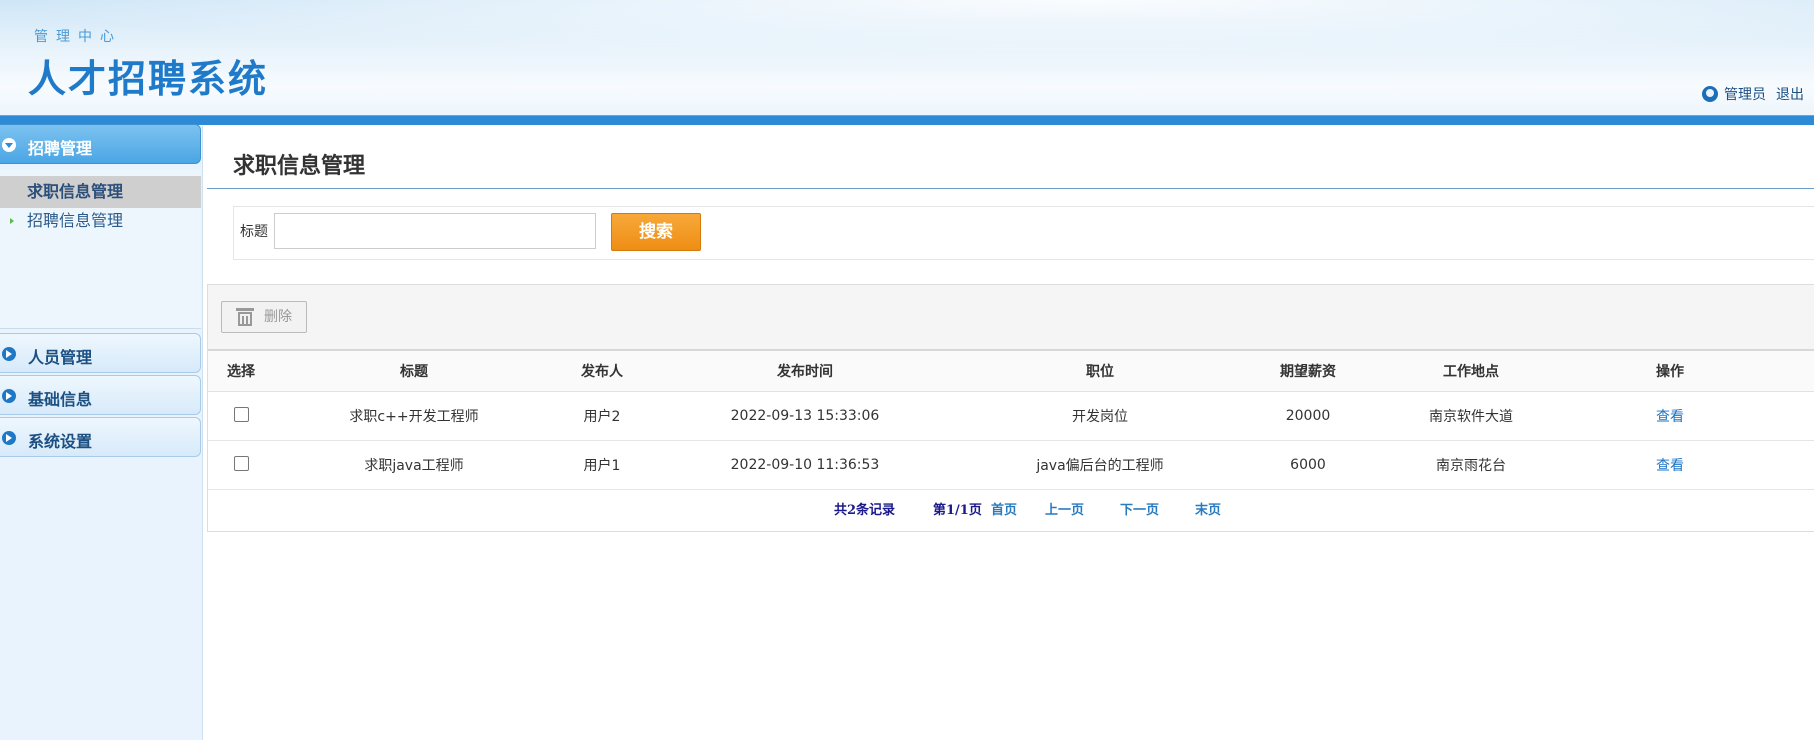 The height and width of the screenshot is (740, 1814). What do you see at coordinates (1308, 465) in the screenshot?
I see `cell-salary: 6000` at bounding box center [1308, 465].